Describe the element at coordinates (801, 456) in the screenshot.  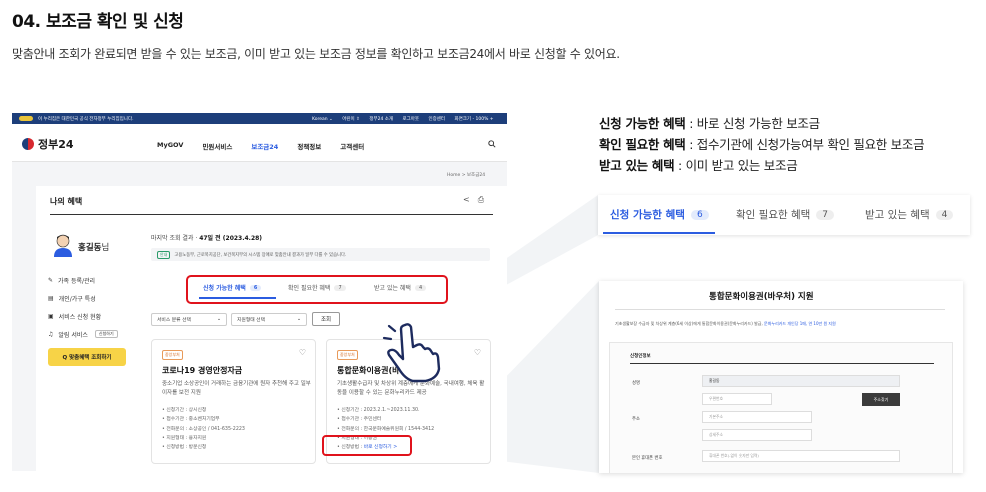
I see `phone-field: 휴대폰 번호(-없이 숫자만 입력)` at that location.